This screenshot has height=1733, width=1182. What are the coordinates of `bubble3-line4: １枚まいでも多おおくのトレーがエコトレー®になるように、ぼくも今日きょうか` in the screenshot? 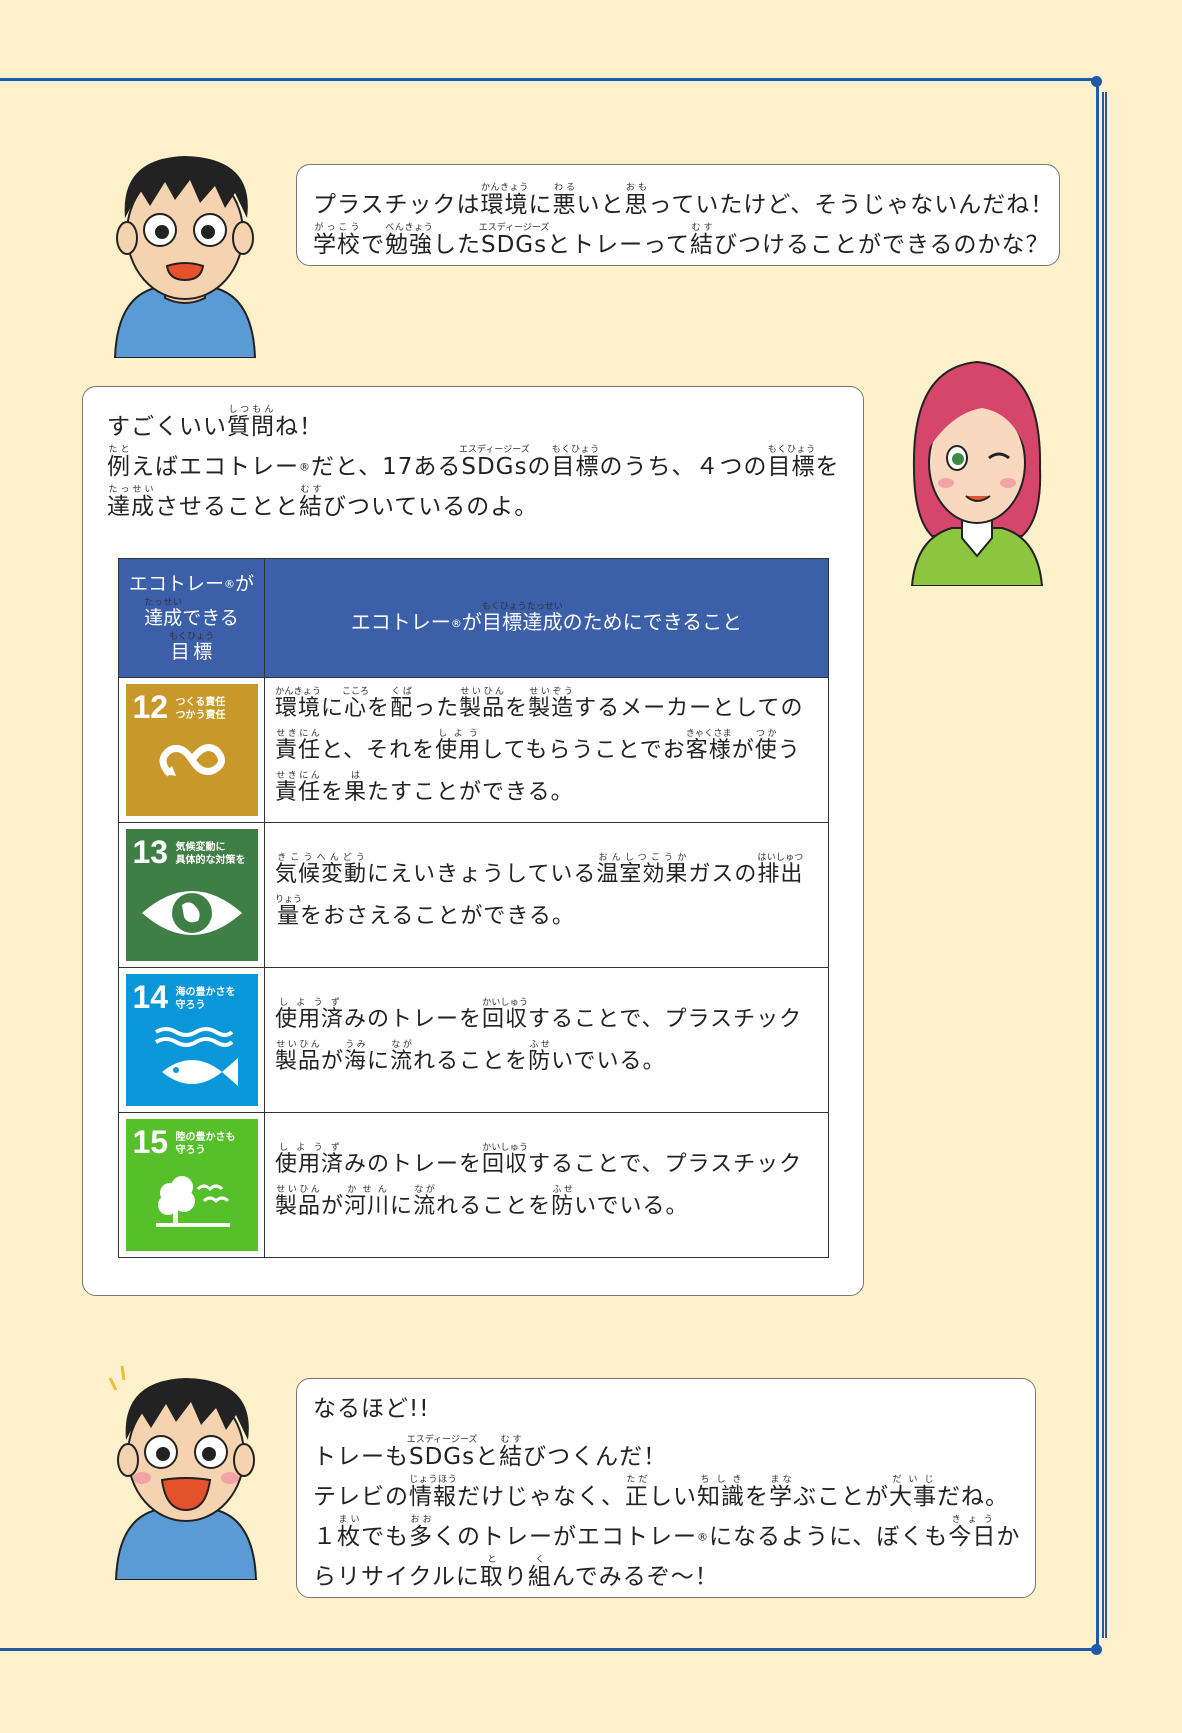 It's located at (667, 1532).